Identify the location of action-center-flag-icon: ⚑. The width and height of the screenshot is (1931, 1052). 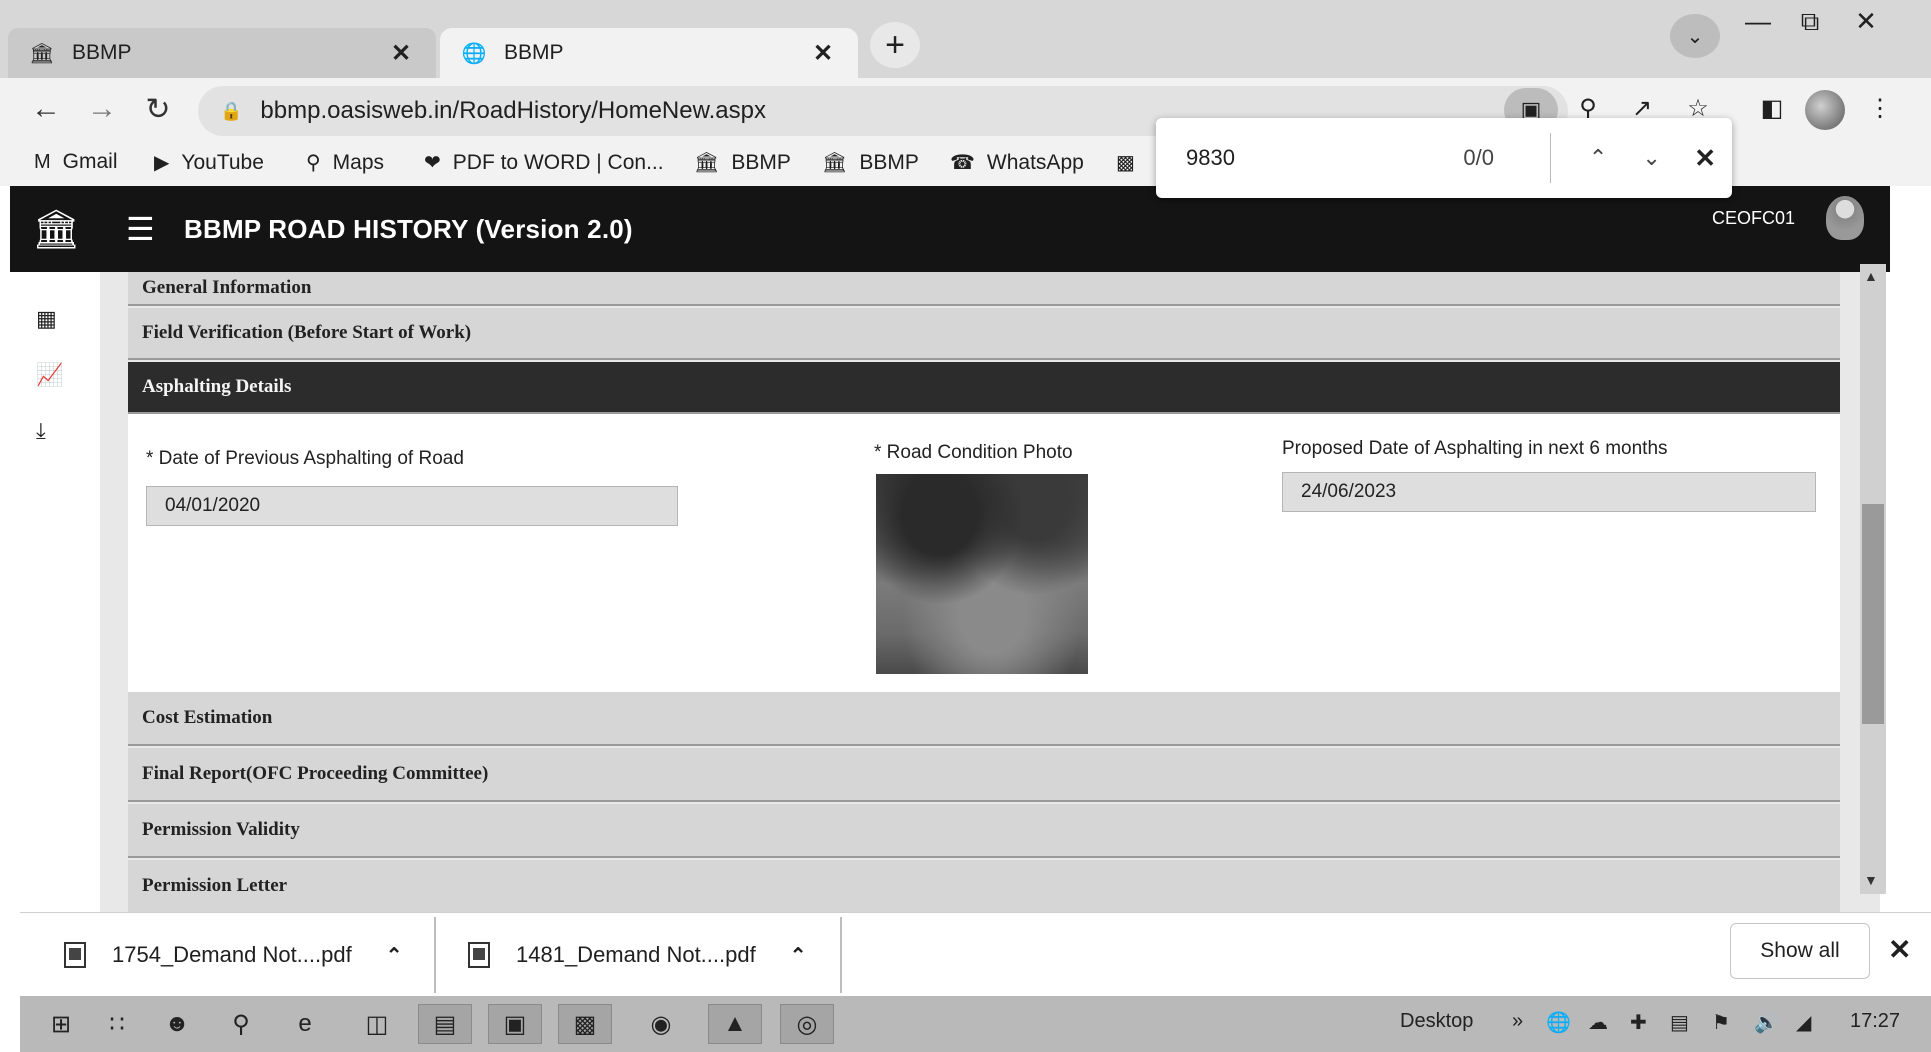
(1721, 1022).